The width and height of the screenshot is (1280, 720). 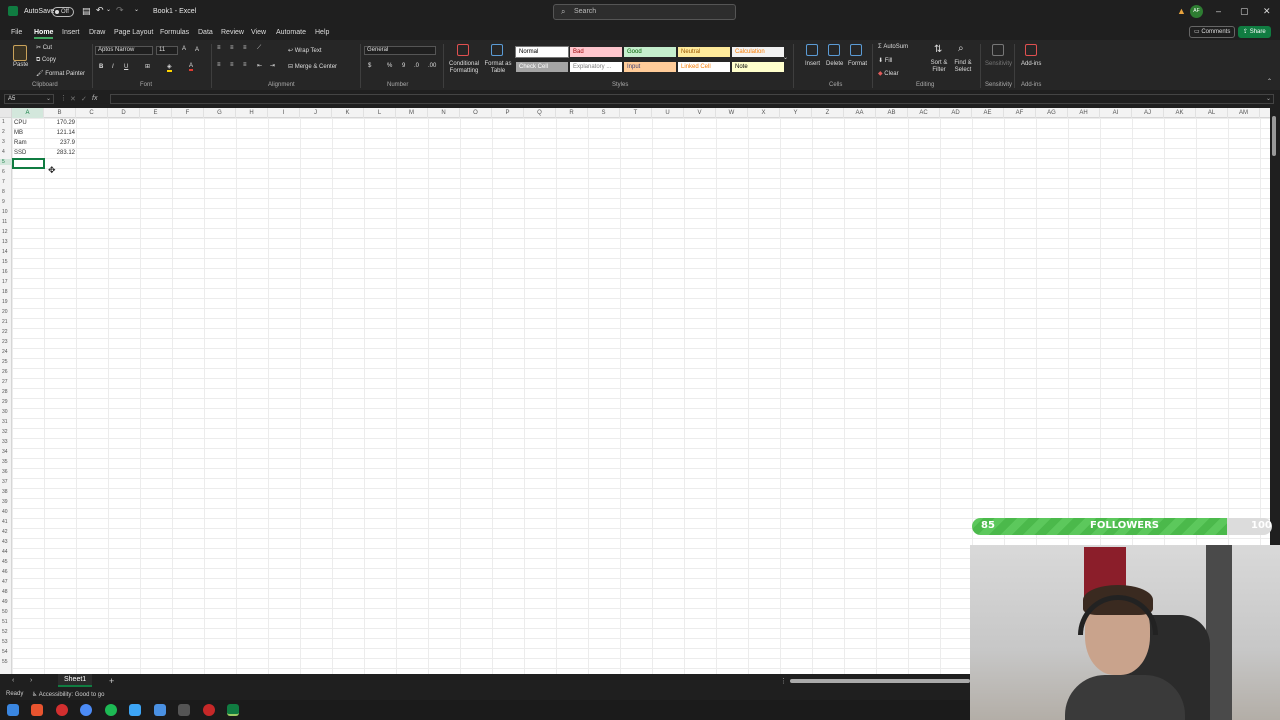 I want to click on insert-cells-icon, so click(x=812, y=50).